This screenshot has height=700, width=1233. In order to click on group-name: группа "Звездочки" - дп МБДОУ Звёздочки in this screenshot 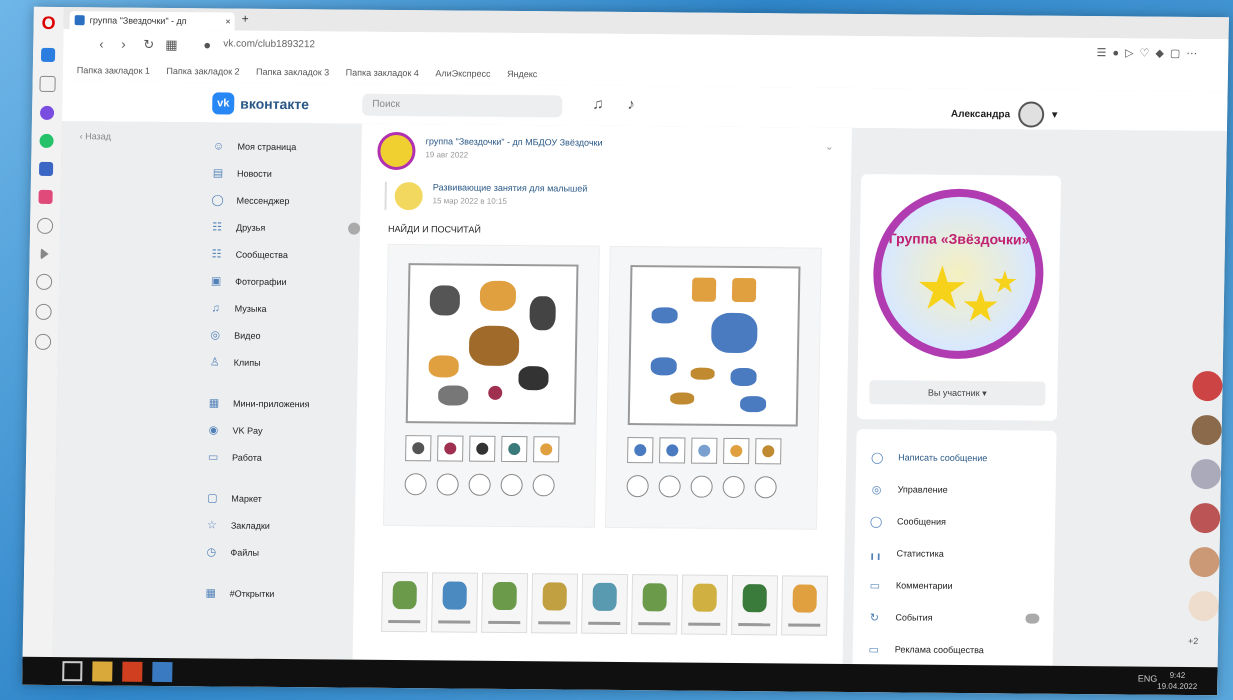, I will do `click(514, 142)`.